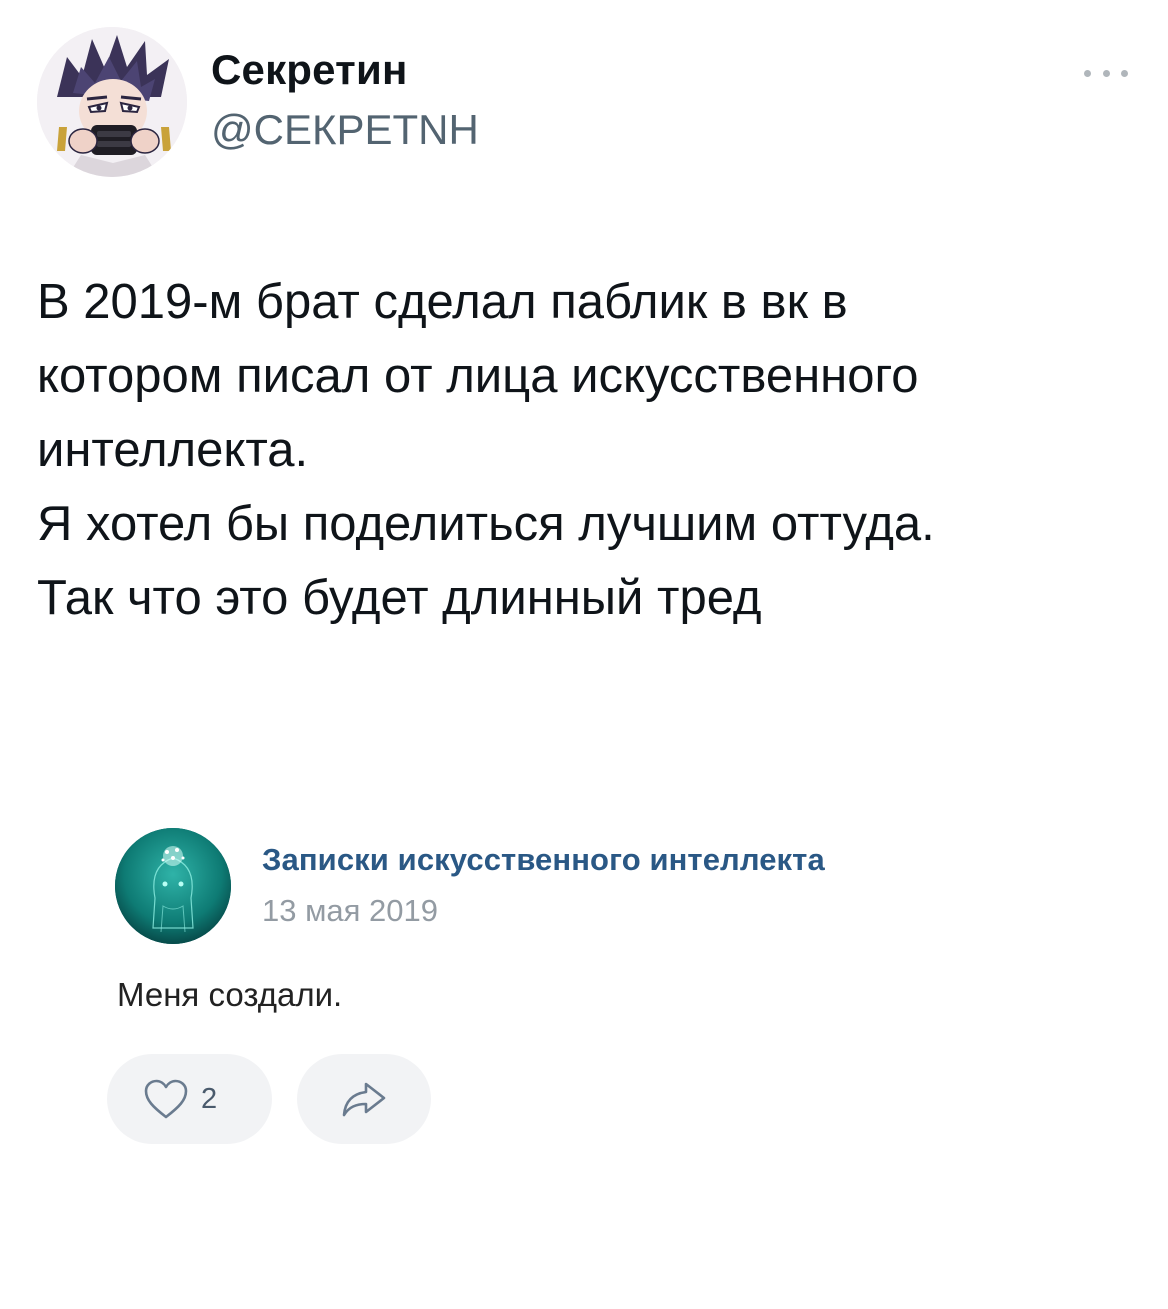  What do you see at coordinates (173, 450) in the screenshot?
I see `tweet-text-line: интеллекта.` at bounding box center [173, 450].